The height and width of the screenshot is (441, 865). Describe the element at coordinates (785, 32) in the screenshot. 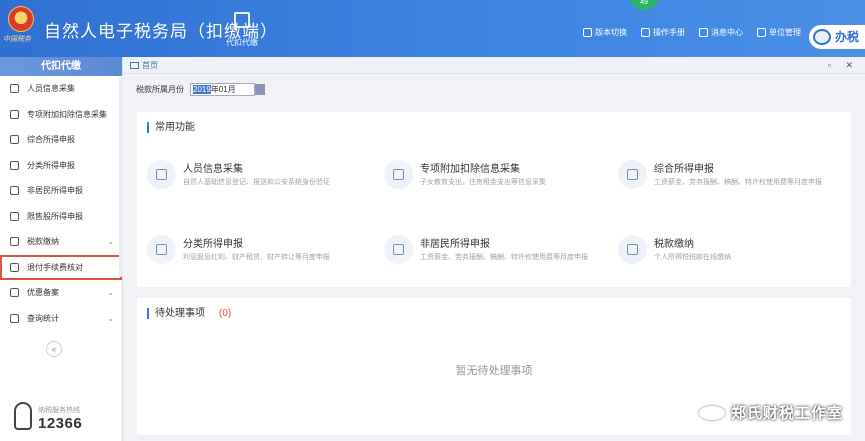

I see `tool-label: 单位管理` at that location.